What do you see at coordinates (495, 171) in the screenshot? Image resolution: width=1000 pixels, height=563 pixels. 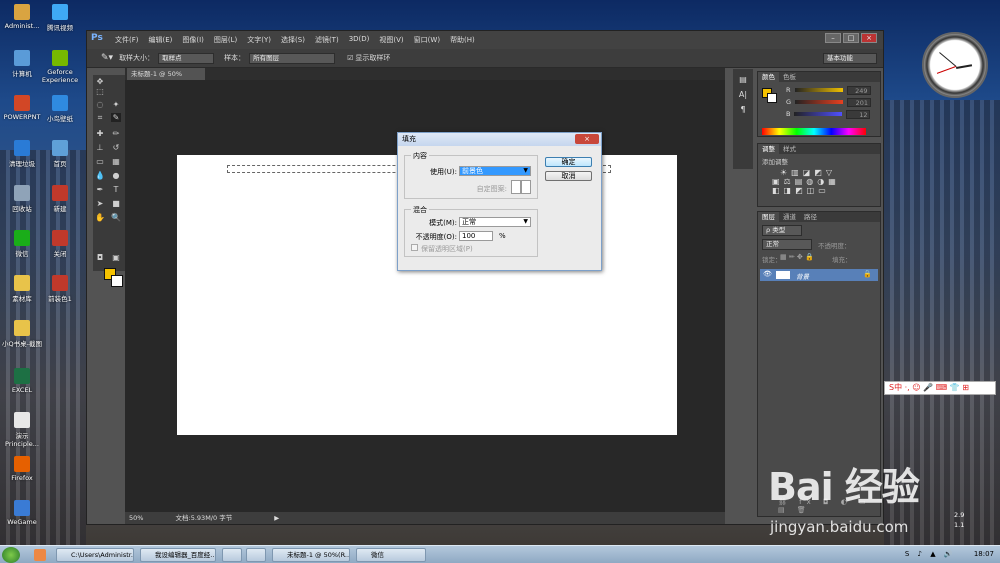 I see `use-select: 前景色 ▼` at bounding box center [495, 171].